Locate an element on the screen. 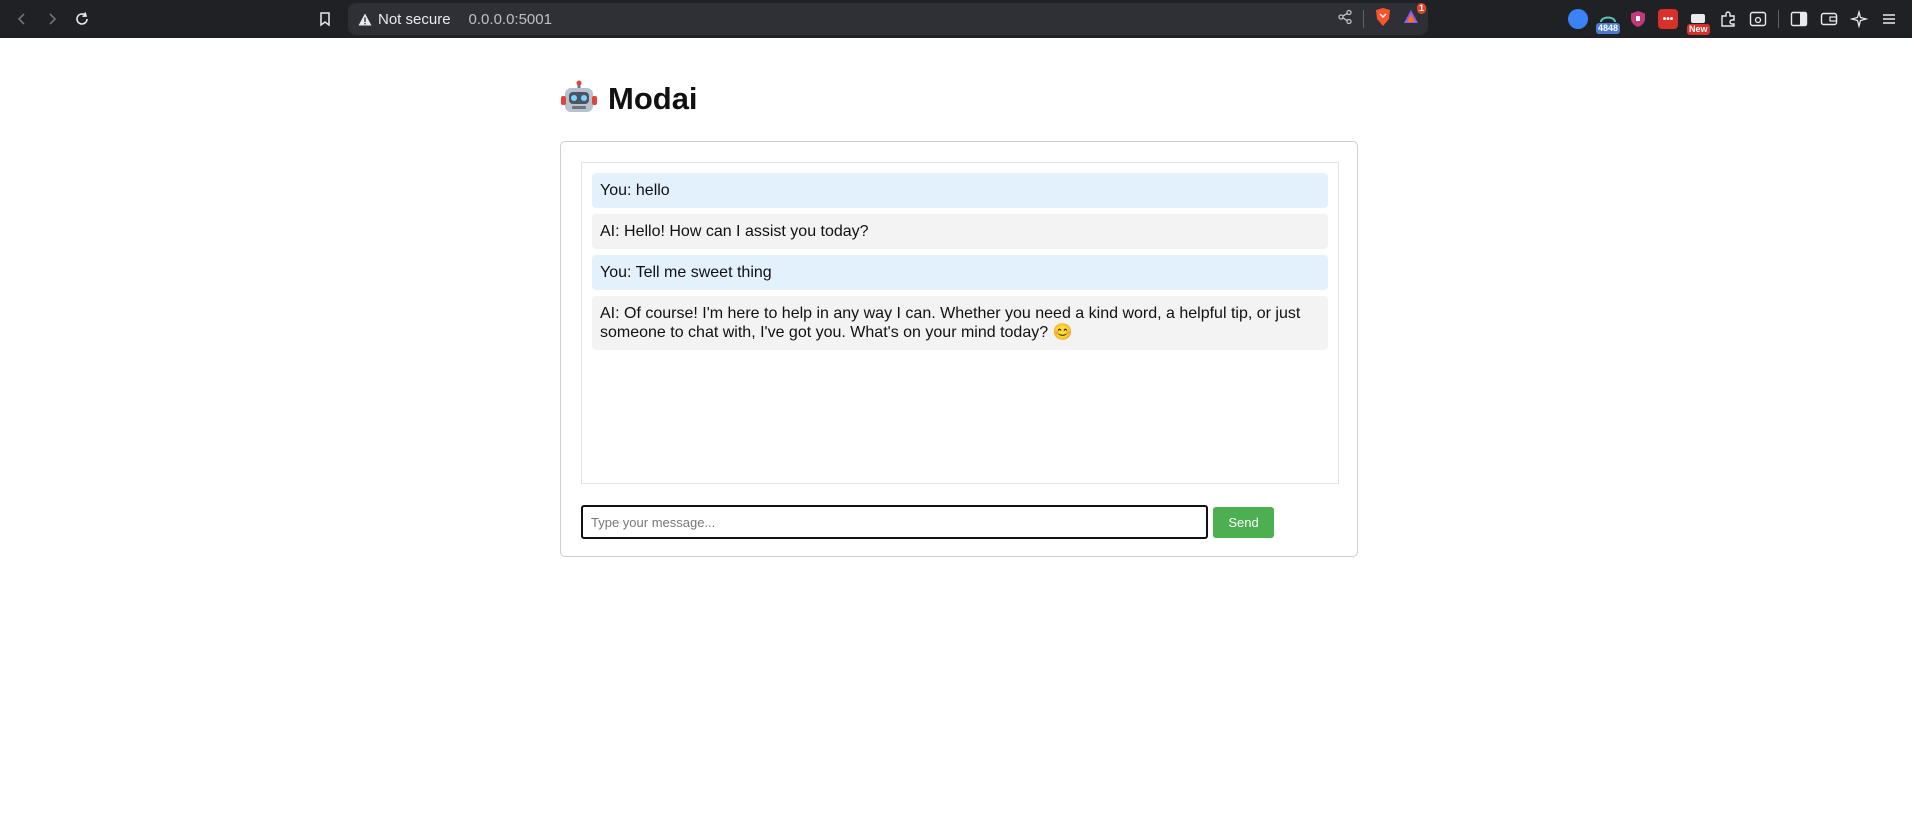 Image resolution: width=1912 pixels, height=832 pixels. extensions-area: 4848 ••• New is located at coordinates (1733, 20).